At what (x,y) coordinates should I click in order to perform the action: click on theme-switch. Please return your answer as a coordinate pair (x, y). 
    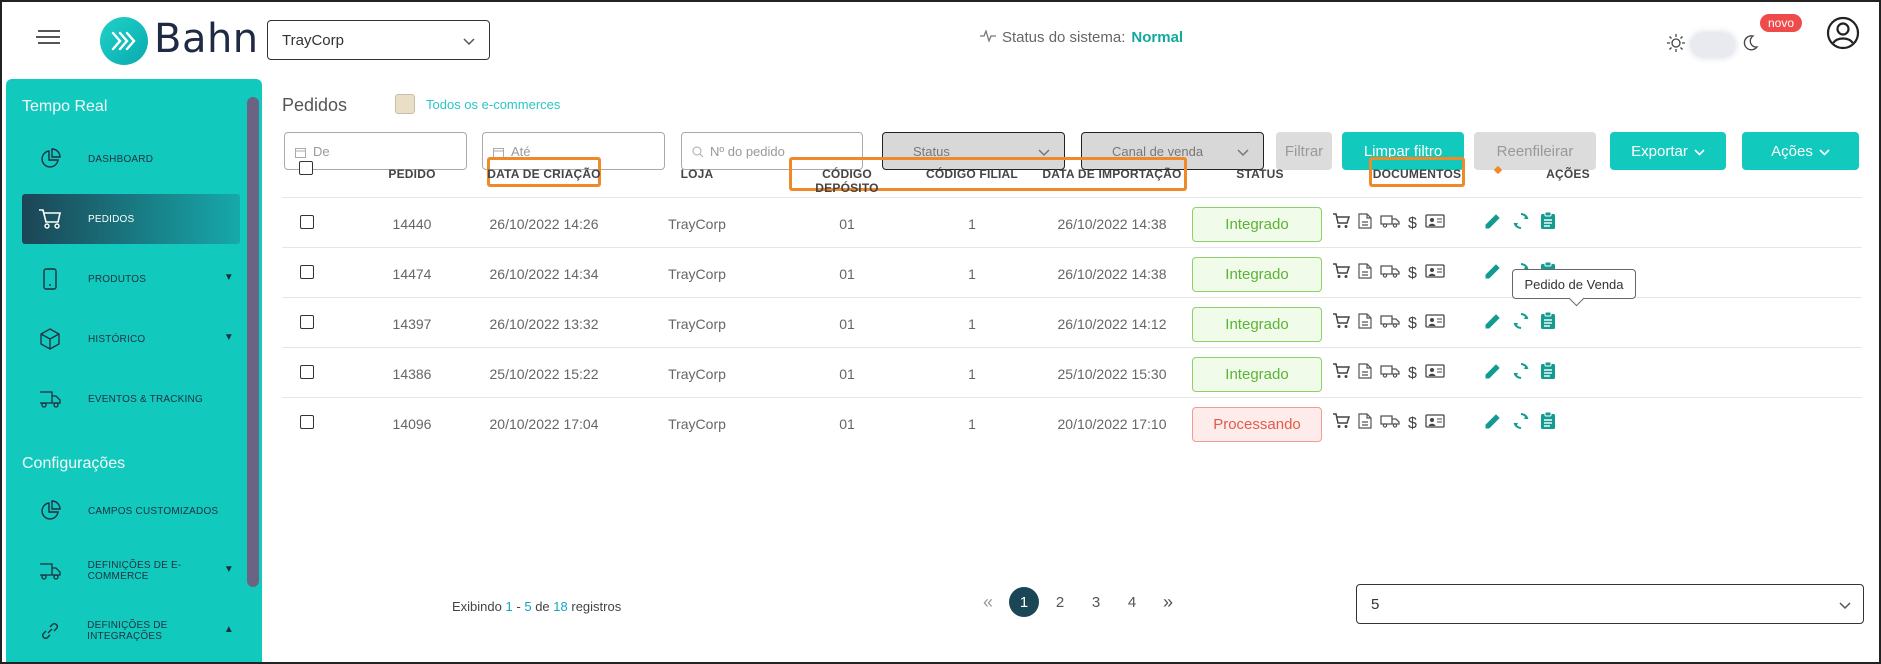
    Looking at the image, I should click on (1713, 45).